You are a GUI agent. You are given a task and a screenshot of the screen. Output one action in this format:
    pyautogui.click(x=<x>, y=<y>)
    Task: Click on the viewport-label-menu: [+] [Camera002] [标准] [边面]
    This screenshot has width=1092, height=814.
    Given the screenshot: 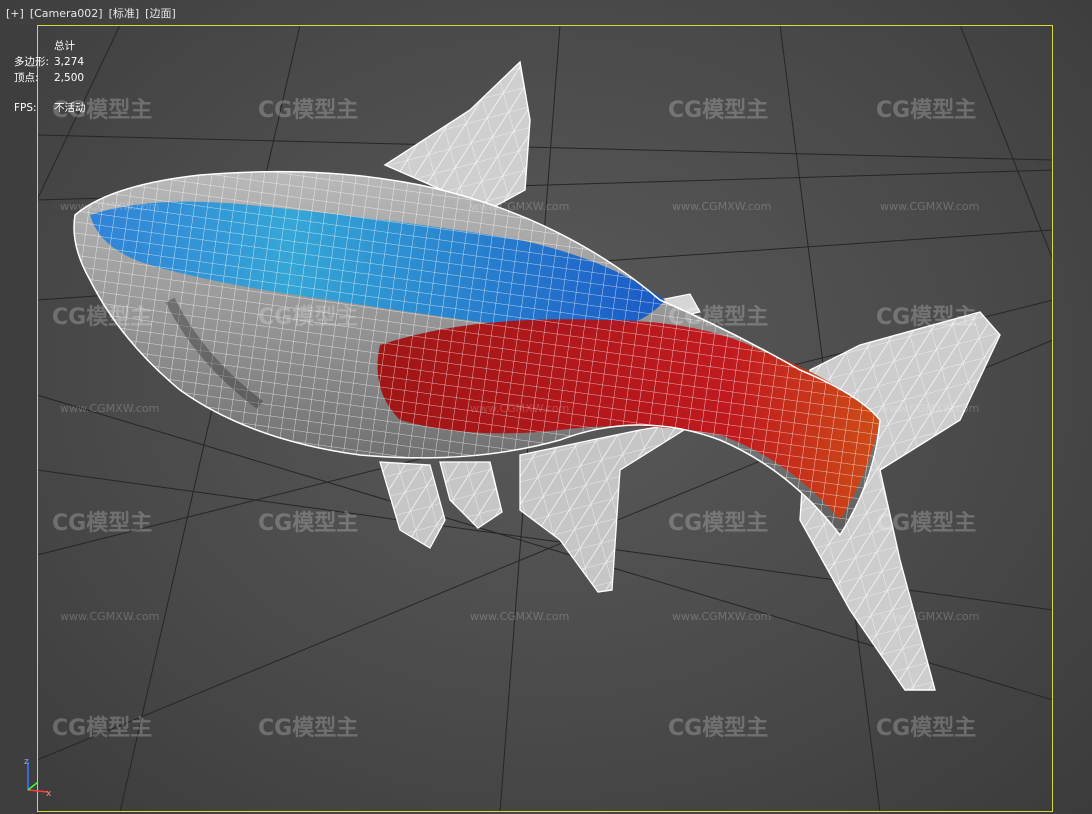 What is the action you would take?
    pyautogui.click(x=91, y=14)
    